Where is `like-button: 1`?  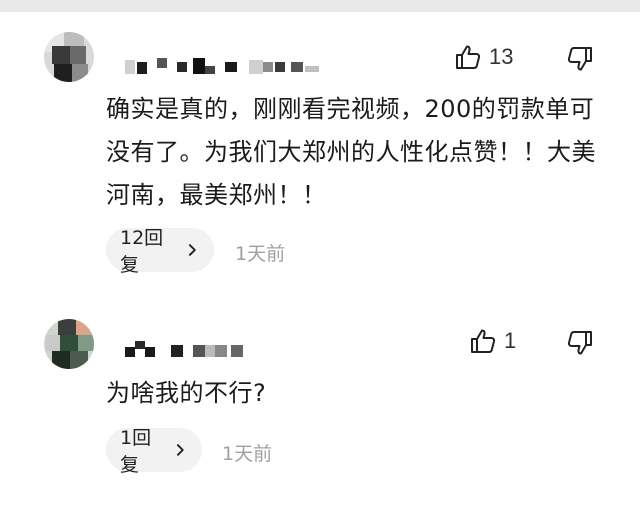
like-button: 1 is located at coordinates (493, 341).